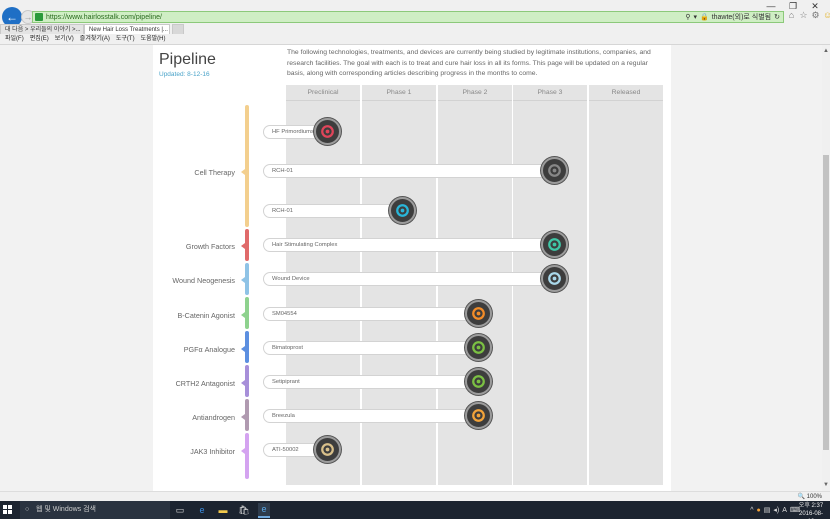  What do you see at coordinates (178, 29) in the screenshot?
I see `new-tab-button` at bounding box center [178, 29].